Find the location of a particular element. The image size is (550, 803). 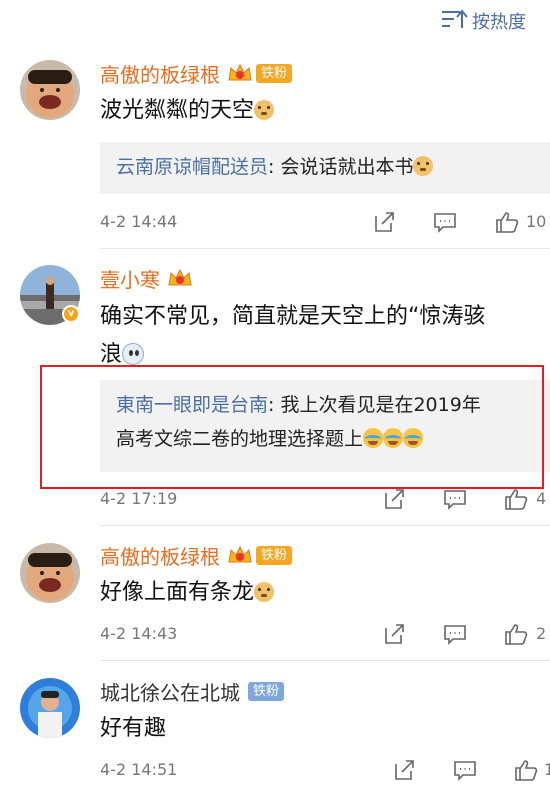

comment-text-content: 波光粼粼的天空 is located at coordinates (177, 110).